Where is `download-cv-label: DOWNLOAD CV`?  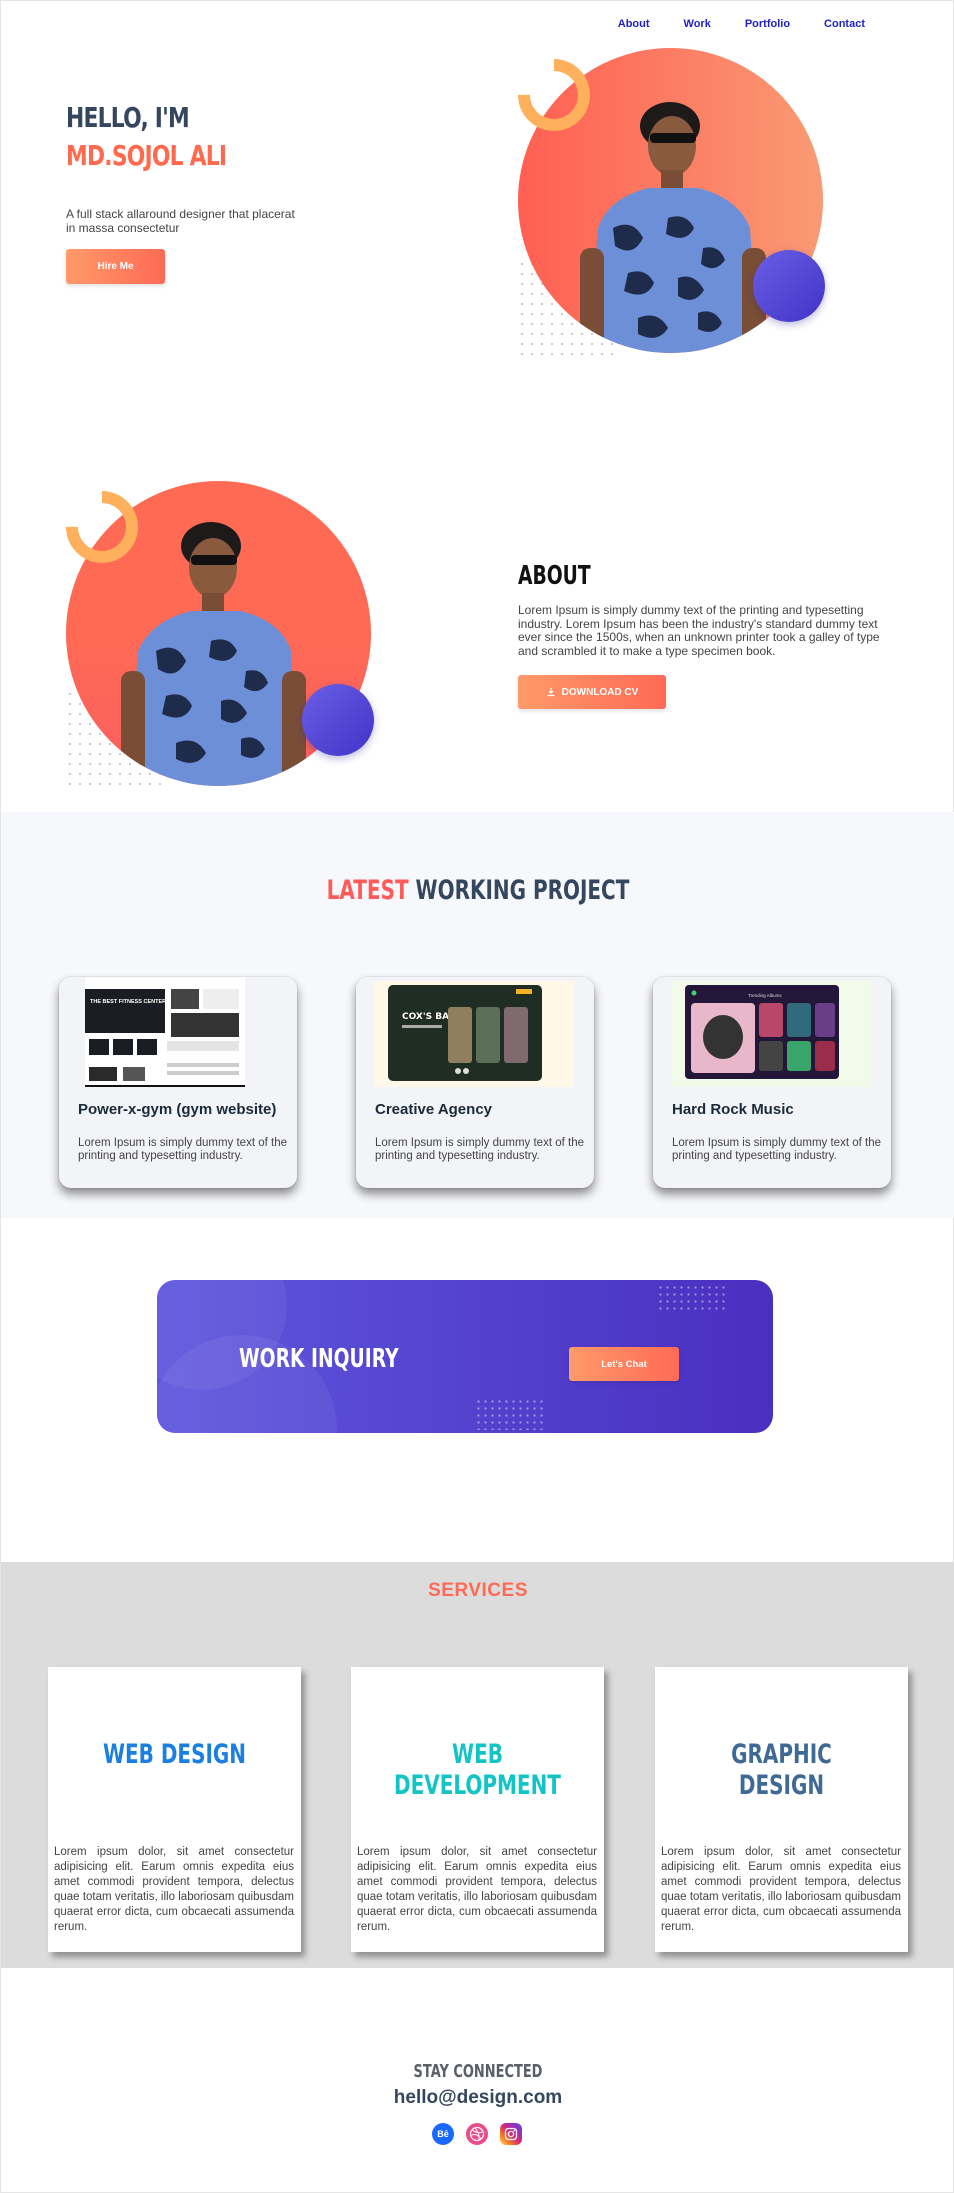 download-cv-label: DOWNLOAD CV is located at coordinates (600, 692).